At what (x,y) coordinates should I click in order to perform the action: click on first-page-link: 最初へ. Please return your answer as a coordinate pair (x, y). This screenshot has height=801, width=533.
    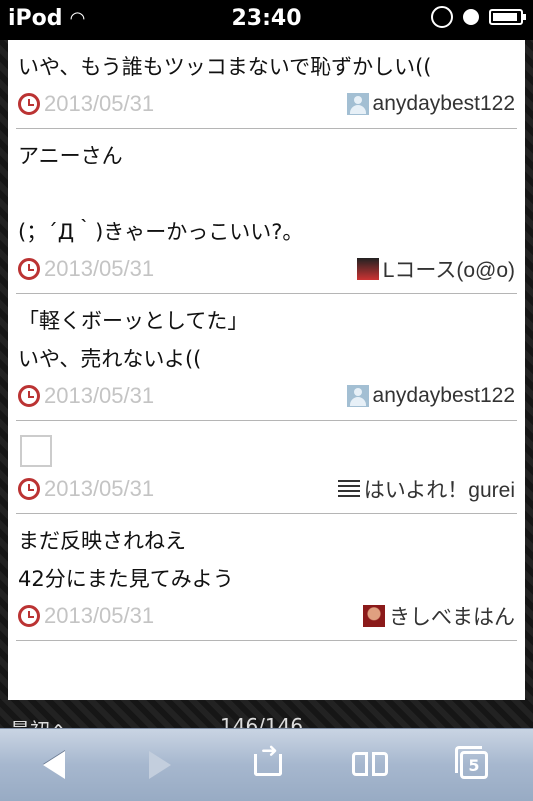
    Looking at the image, I should click on (40, 721).